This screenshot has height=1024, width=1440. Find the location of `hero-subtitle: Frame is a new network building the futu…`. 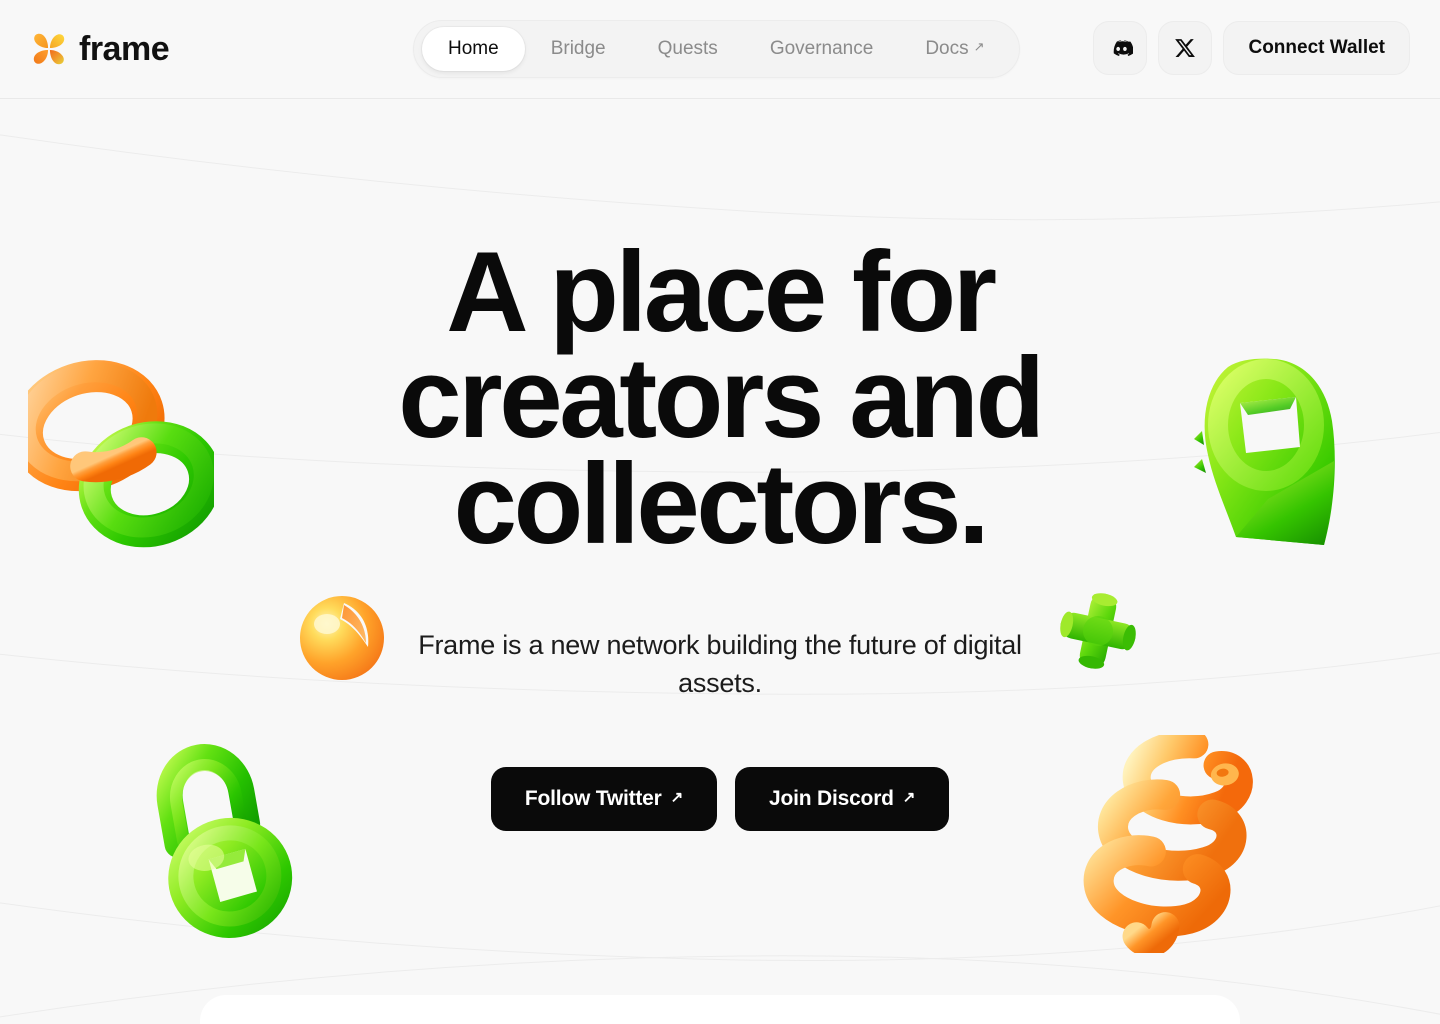

hero-subtitle: Frame is a new network building the futu… is located at coordinates (720, 664).